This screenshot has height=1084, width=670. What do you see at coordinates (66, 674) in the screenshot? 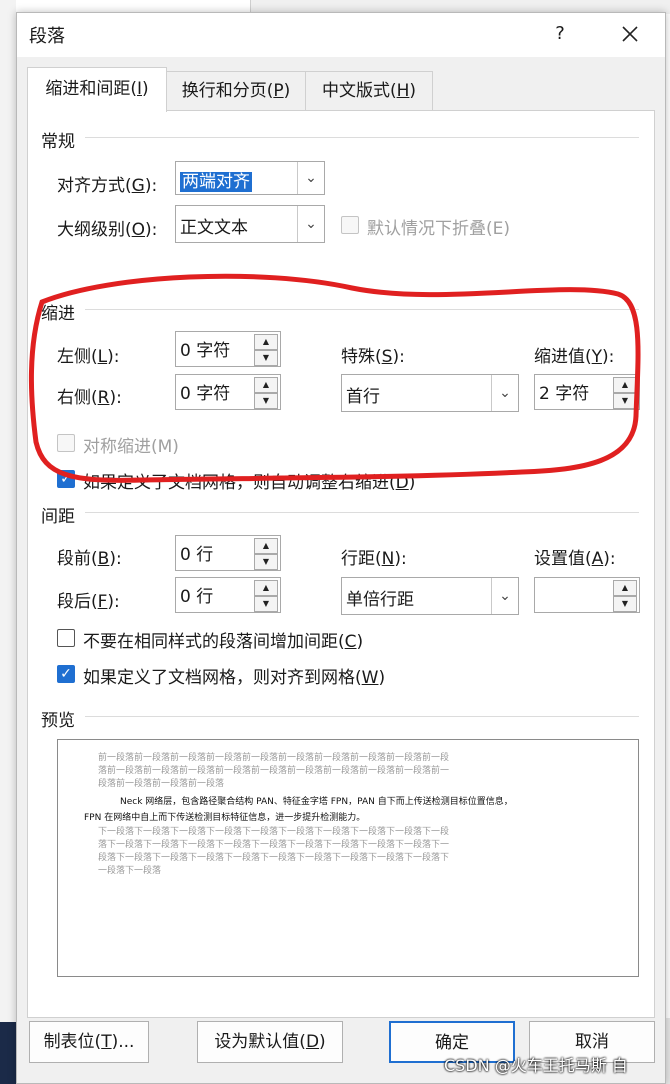
I see `snap-to-grid-checkbox: ✓` at bounding box center [66, 674].